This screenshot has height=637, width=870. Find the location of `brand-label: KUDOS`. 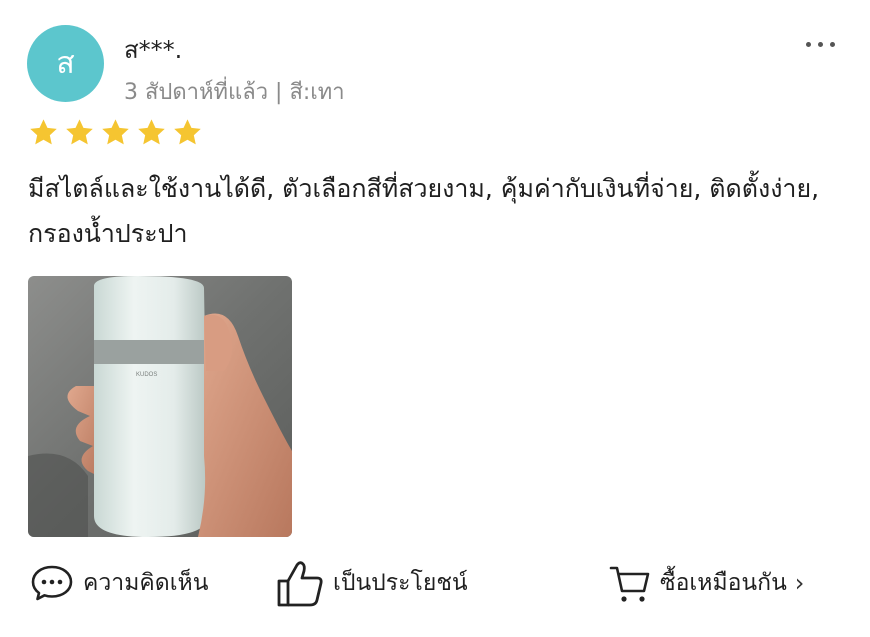

brand-label: KUDOS is located at coordinates (146, 375).